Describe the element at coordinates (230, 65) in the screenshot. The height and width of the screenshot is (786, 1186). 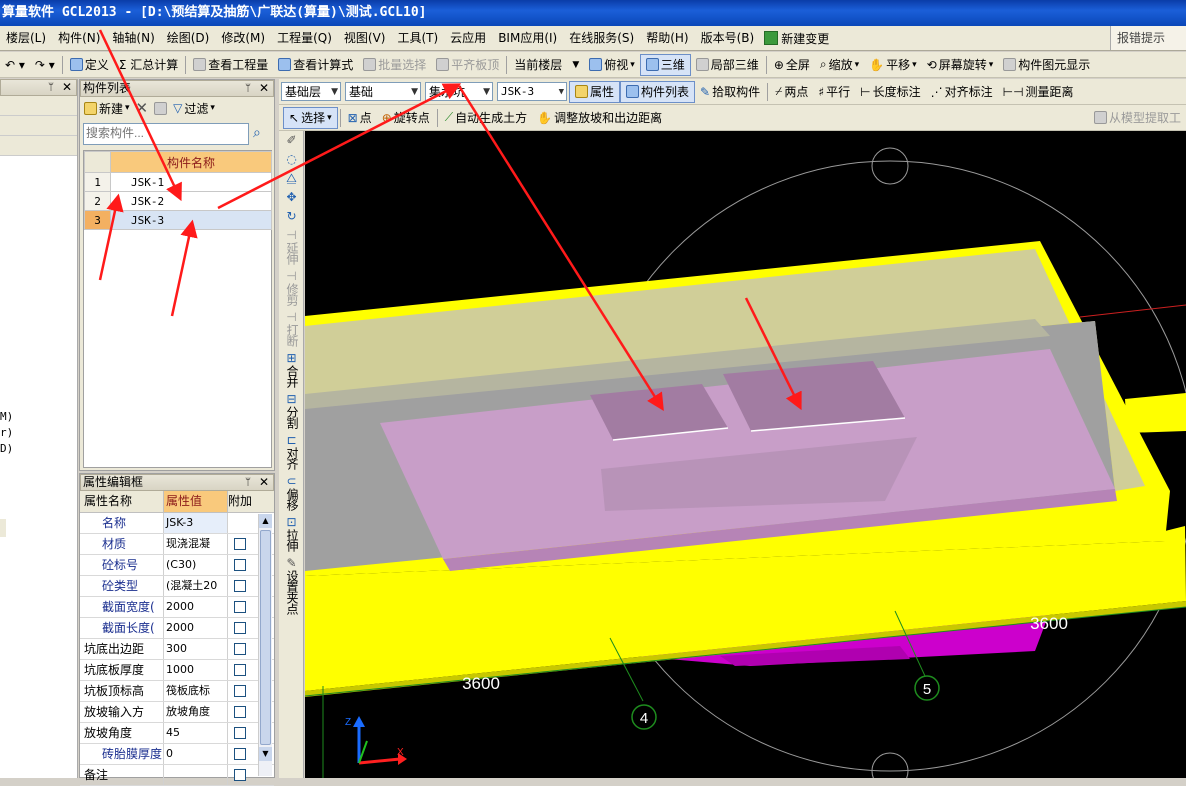
I see `view-quantity-button: 查看工程量` at that location.